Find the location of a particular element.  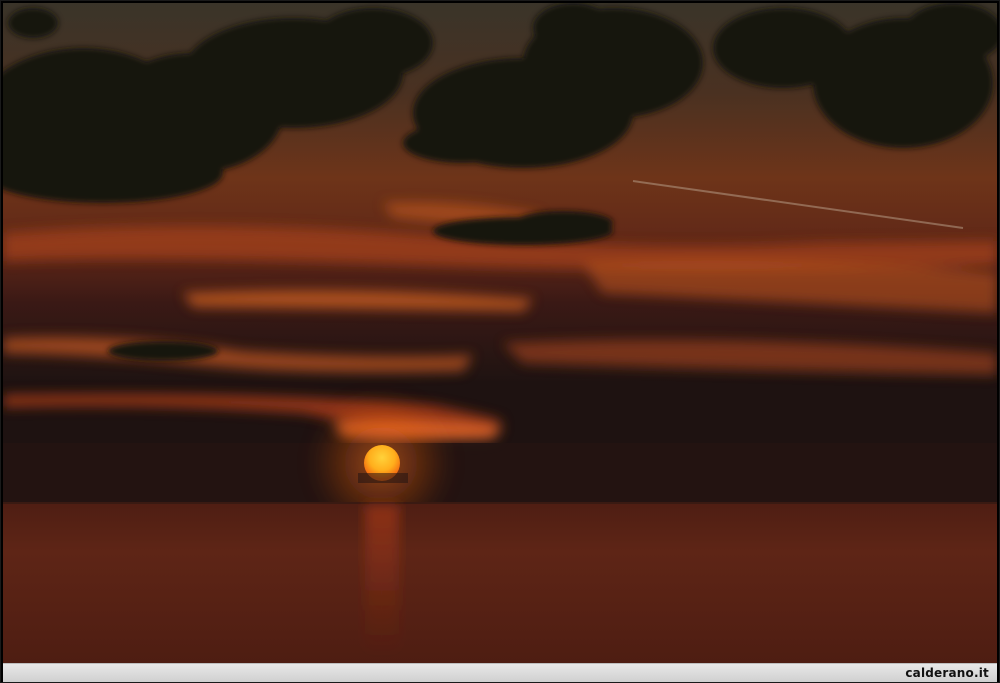

horizon-haze is located at coordinates (500, 474).